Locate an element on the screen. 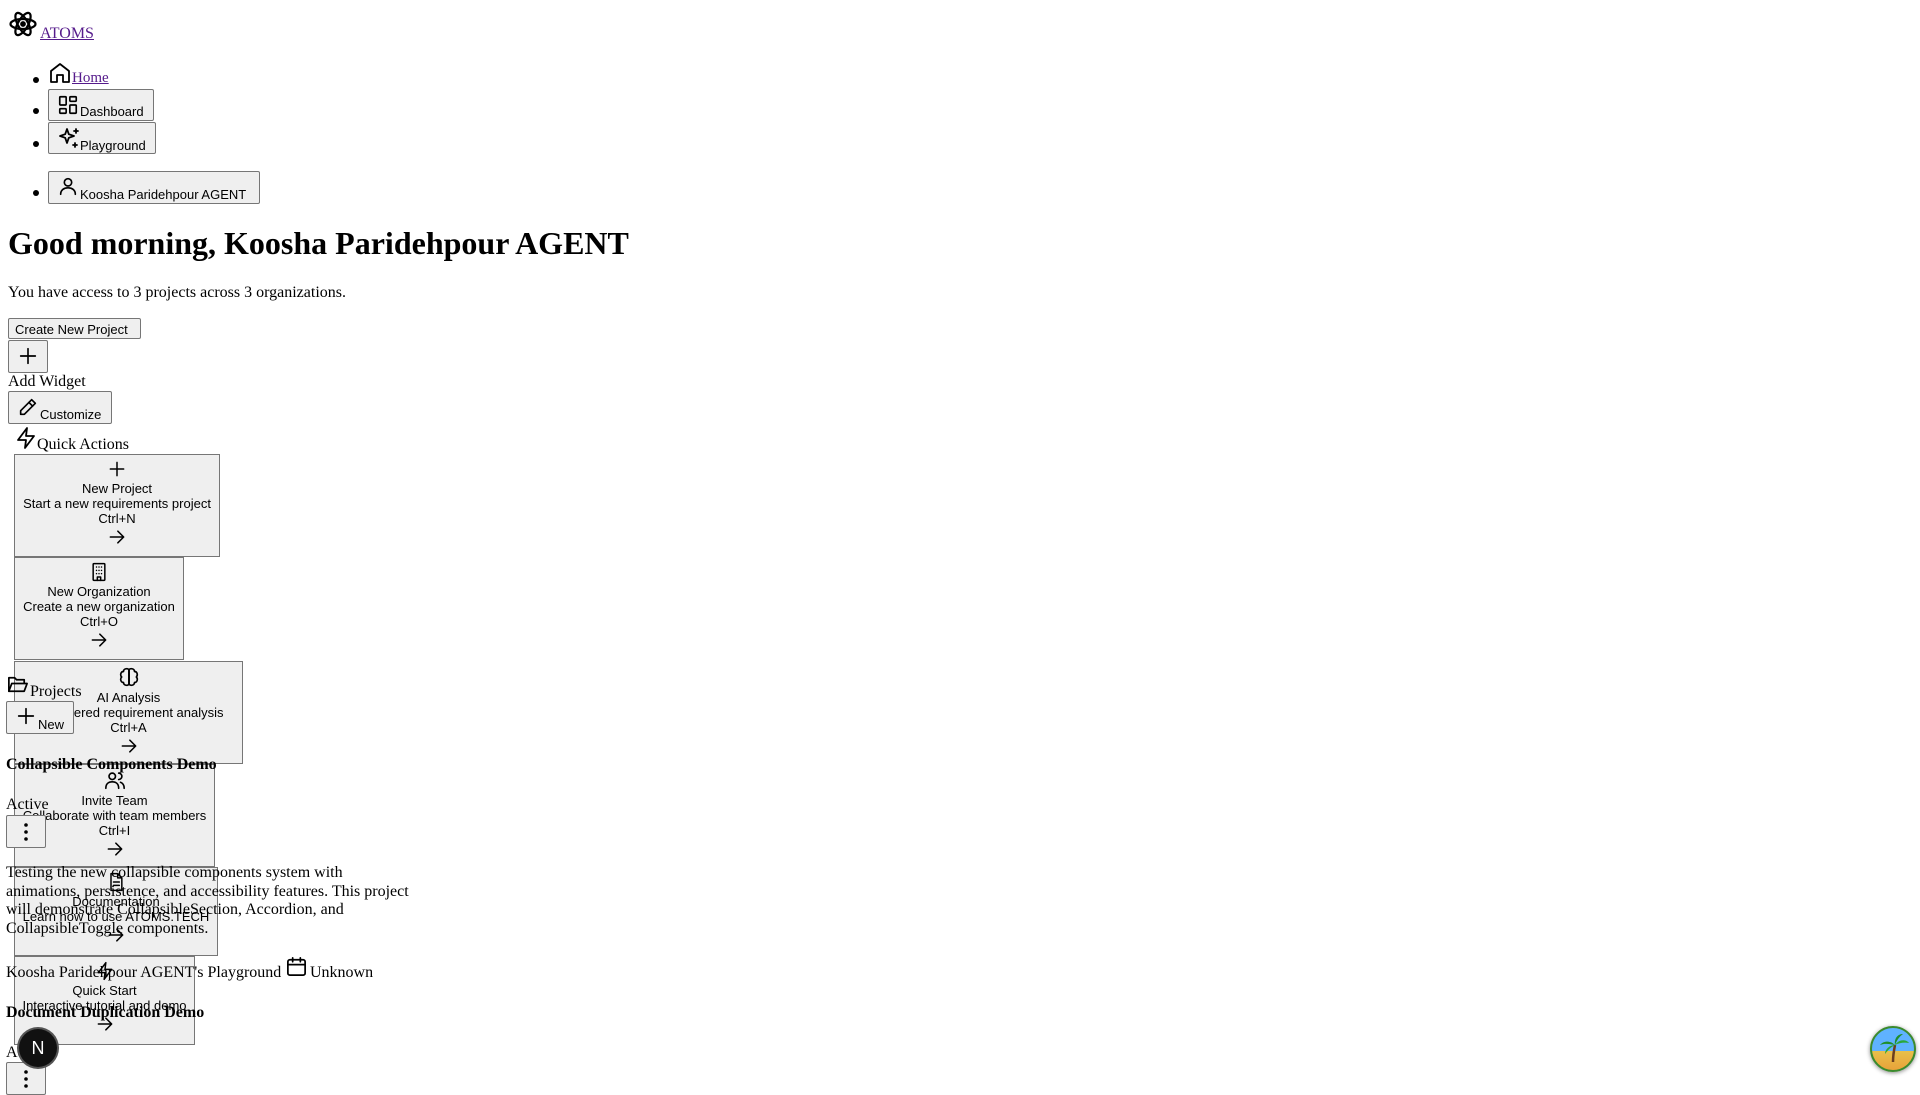  pencil-icon is located at coordinates (28, 407).